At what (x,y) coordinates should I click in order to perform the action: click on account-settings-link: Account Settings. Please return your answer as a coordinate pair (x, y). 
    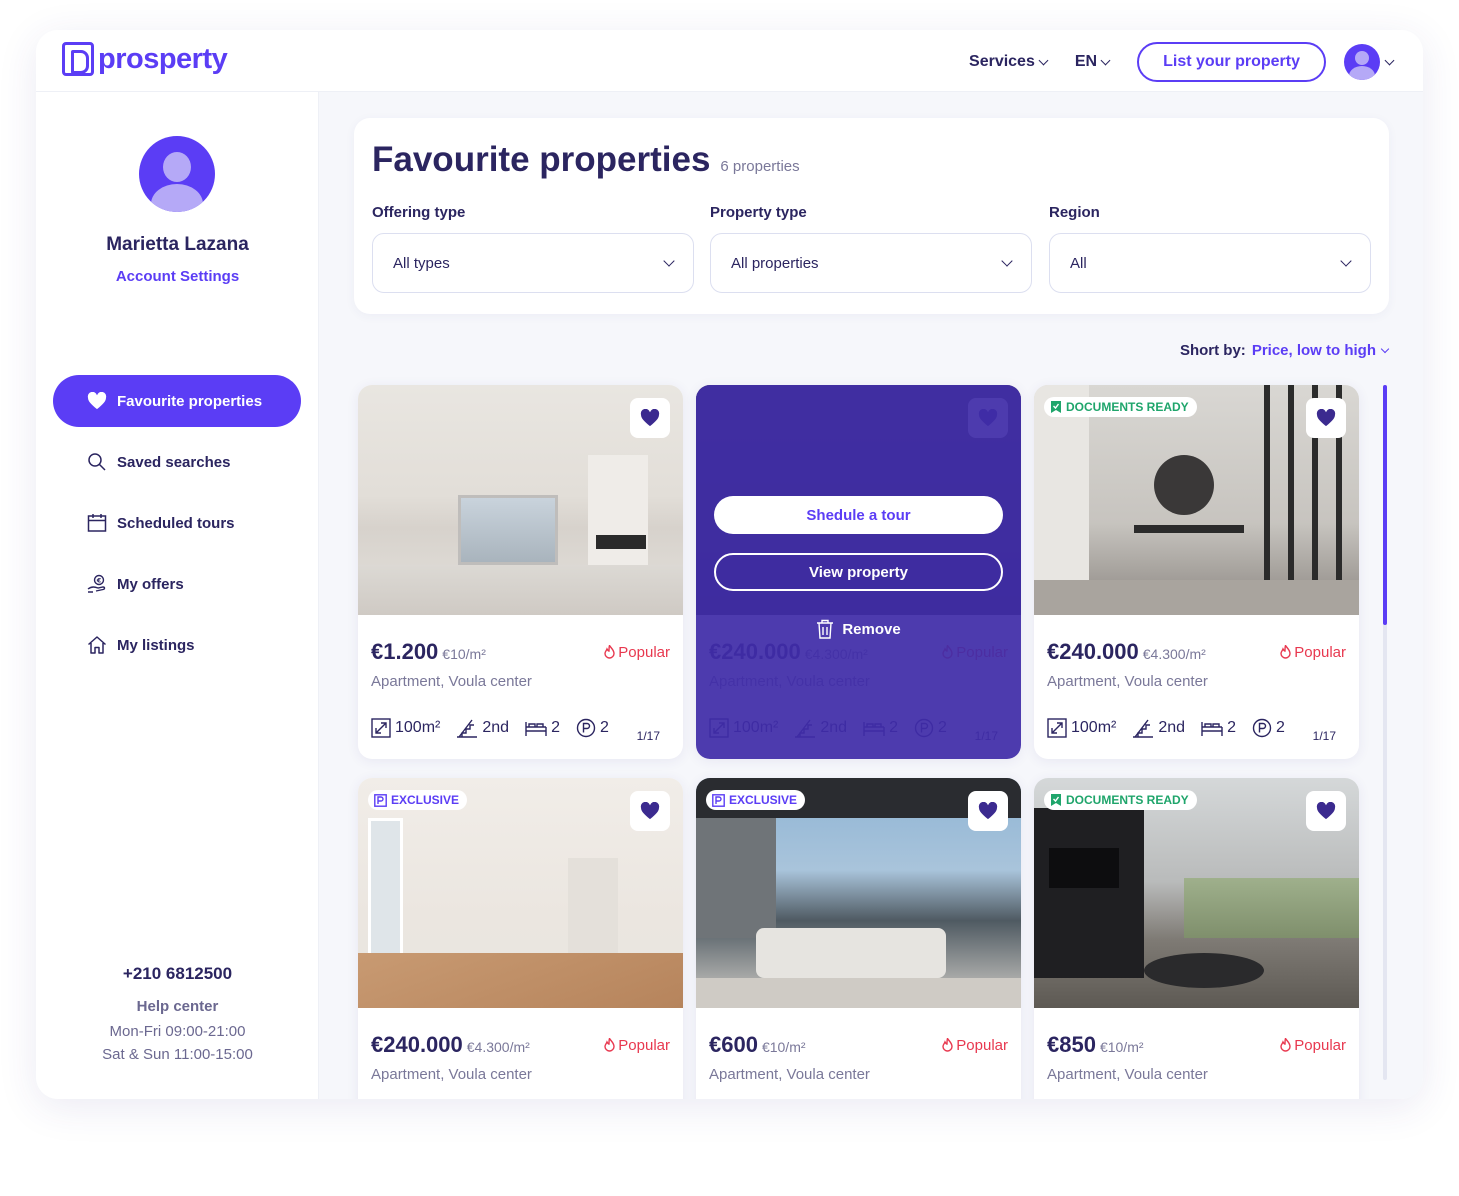
    Looking at the image, I should click on (177, 276).